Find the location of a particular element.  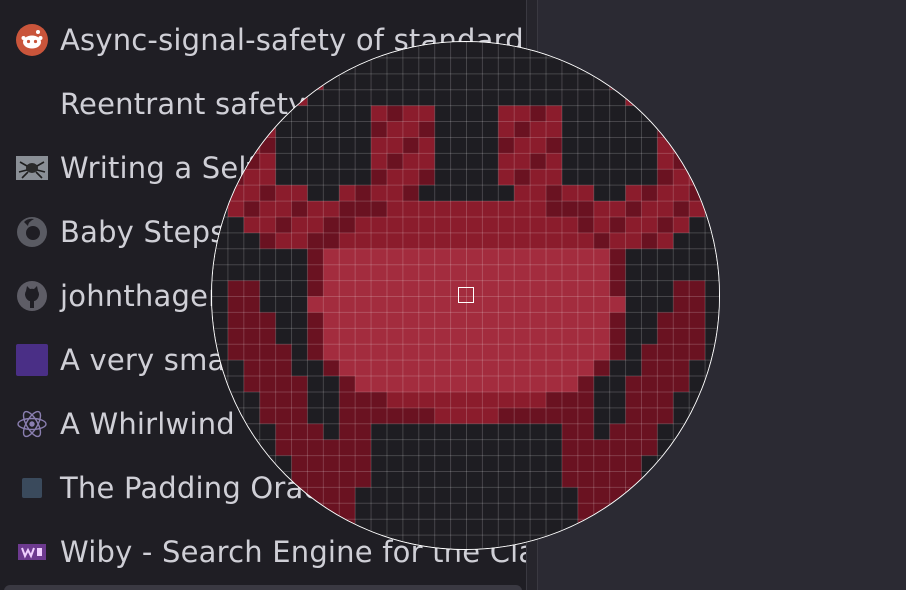

spider-thumbnail-icon is located at coordinates (32, 168).